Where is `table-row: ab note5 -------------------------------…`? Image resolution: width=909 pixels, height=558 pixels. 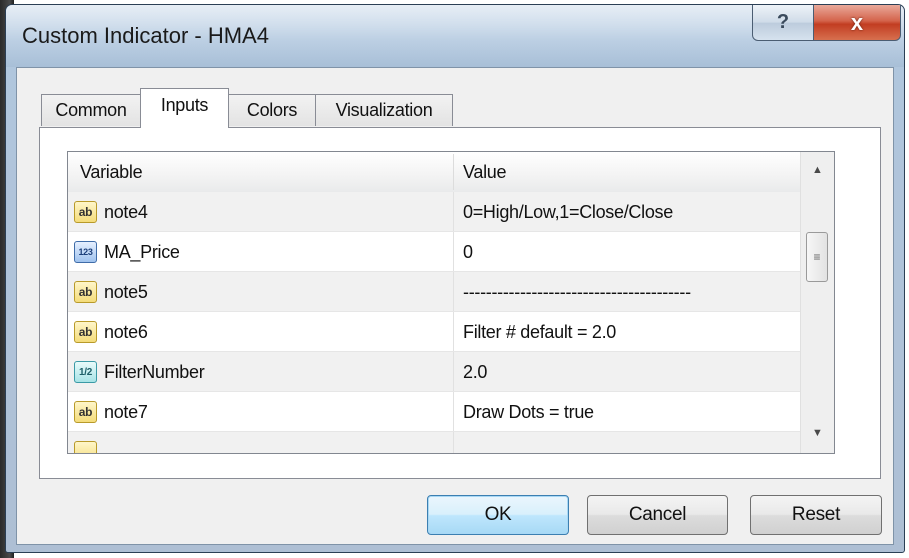
table-row: ab note5 -------------------------------… is located at coordinates (451, 292).